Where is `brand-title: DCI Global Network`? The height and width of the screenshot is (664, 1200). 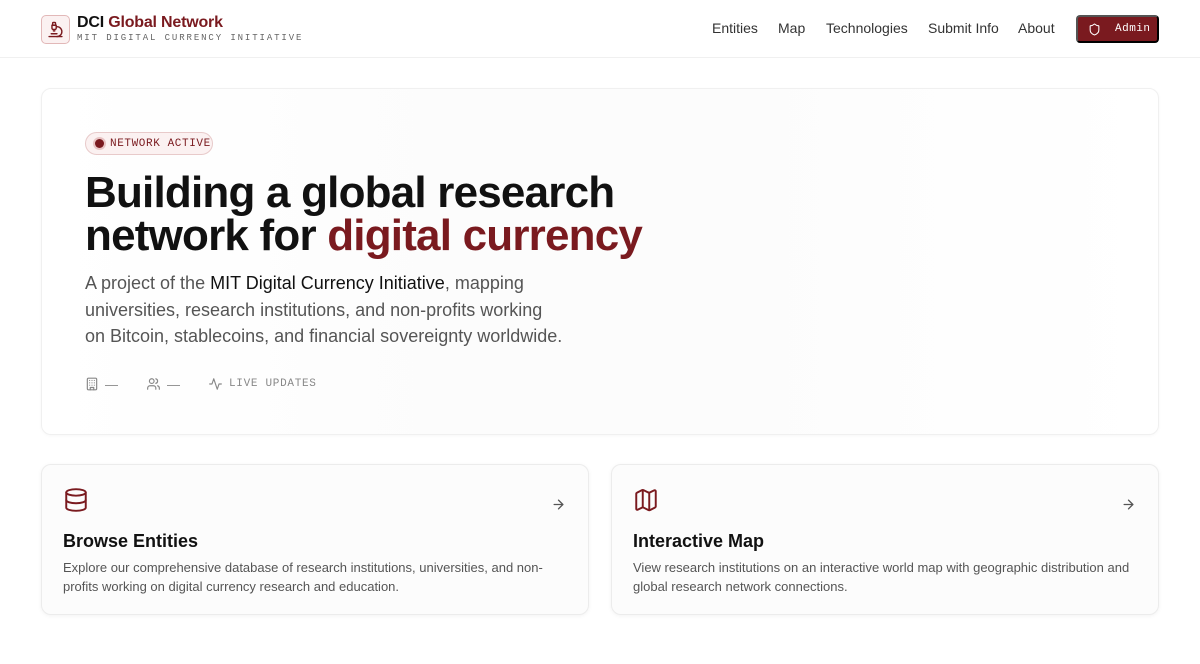 brand-title: DCI Global Network is located at coordinates (150, 23).